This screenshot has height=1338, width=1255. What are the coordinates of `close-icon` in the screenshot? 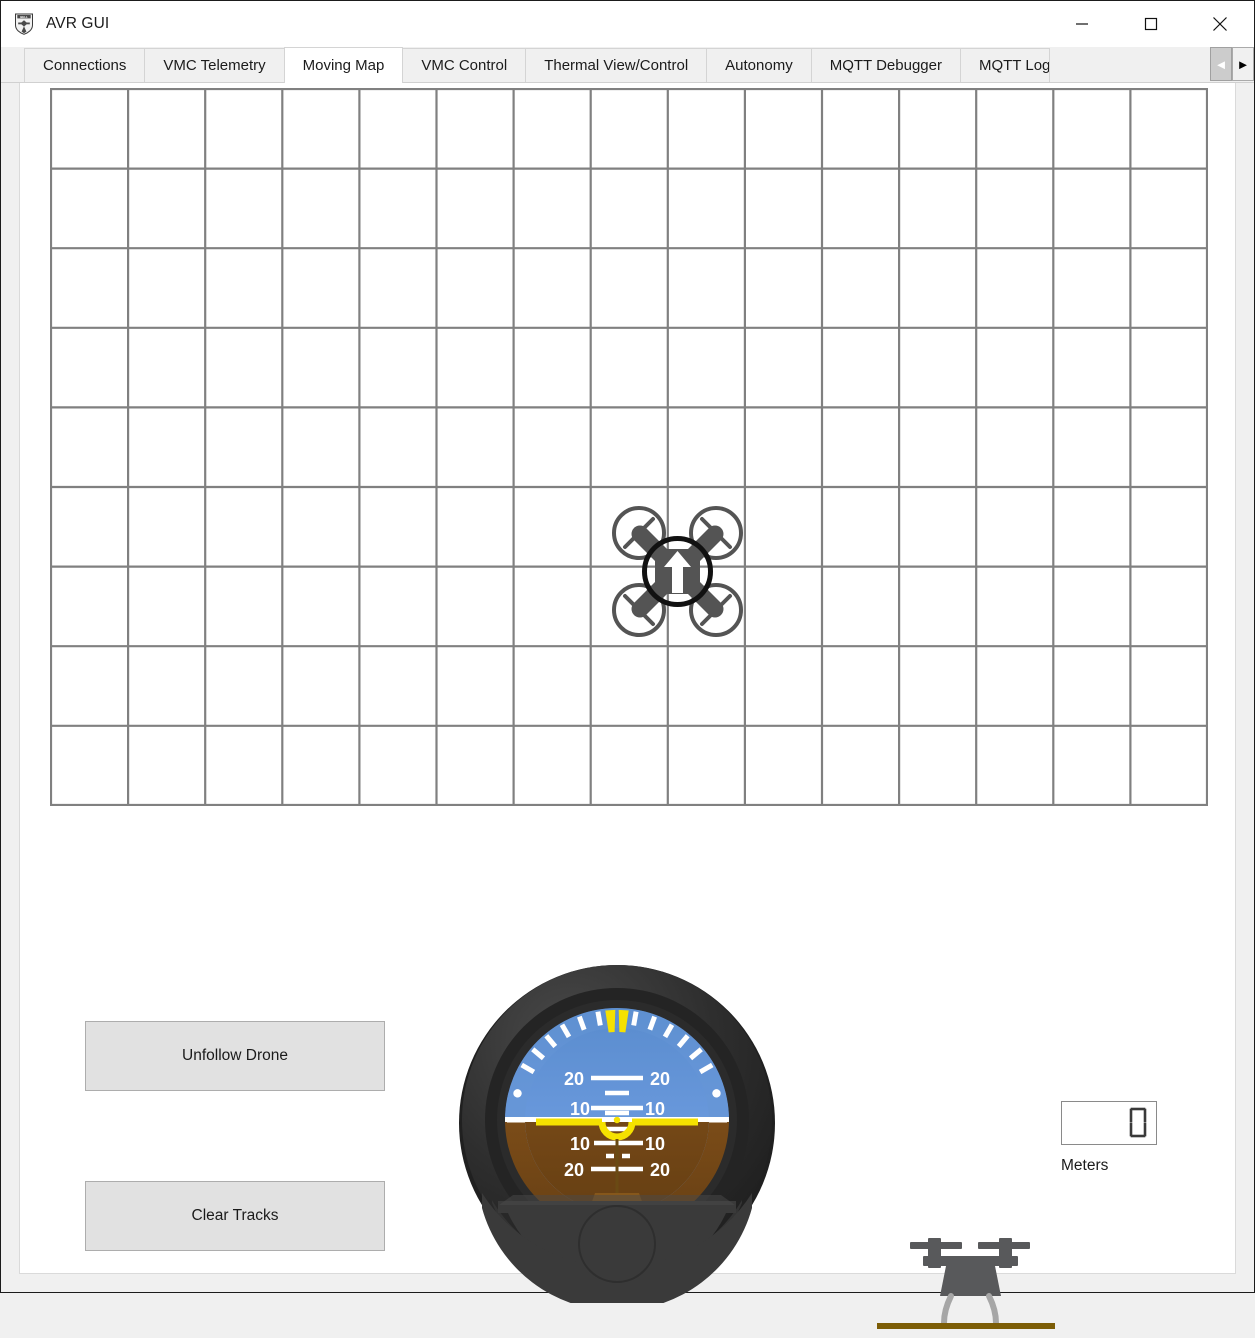 It's located at (1220, 24).